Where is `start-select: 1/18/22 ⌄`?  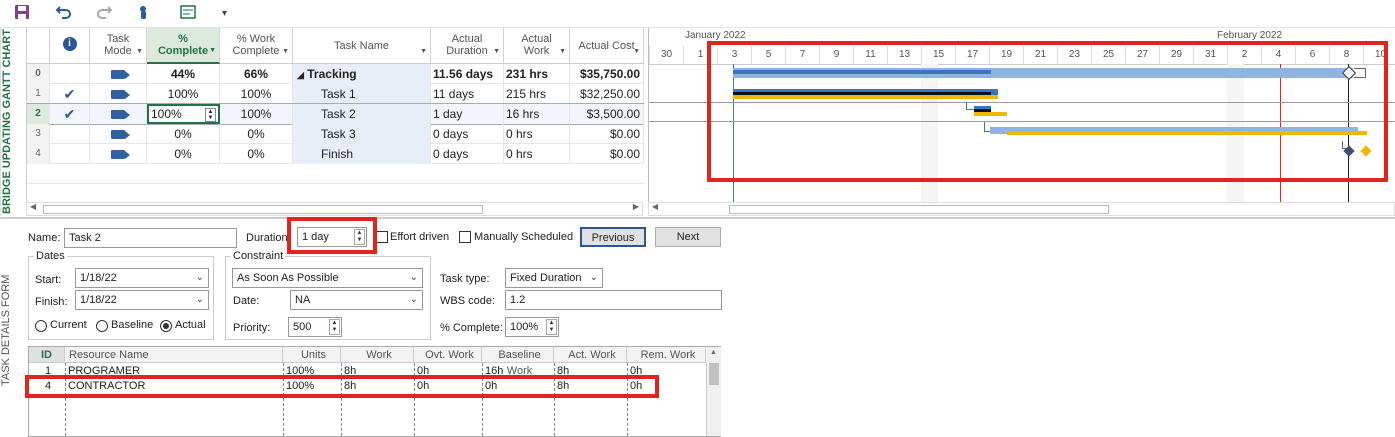 start-select: 1/18/22 ⌄ is located at coordinates (142, 278).